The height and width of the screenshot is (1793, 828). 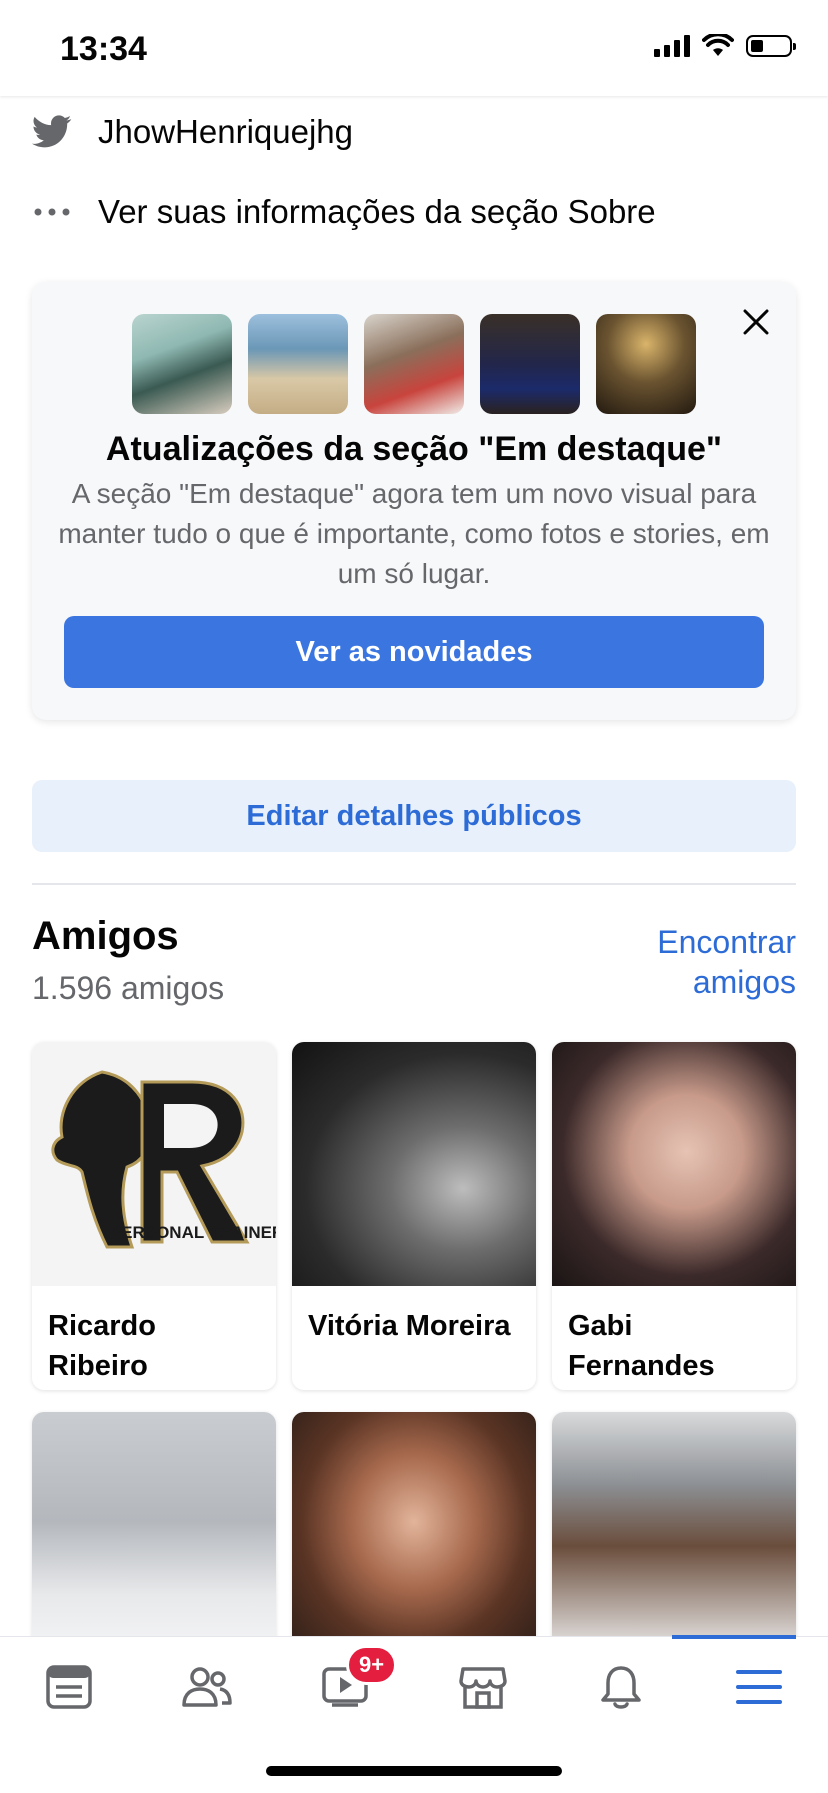 I want to click on tab-news-feed, so click(x=69, y=1687).